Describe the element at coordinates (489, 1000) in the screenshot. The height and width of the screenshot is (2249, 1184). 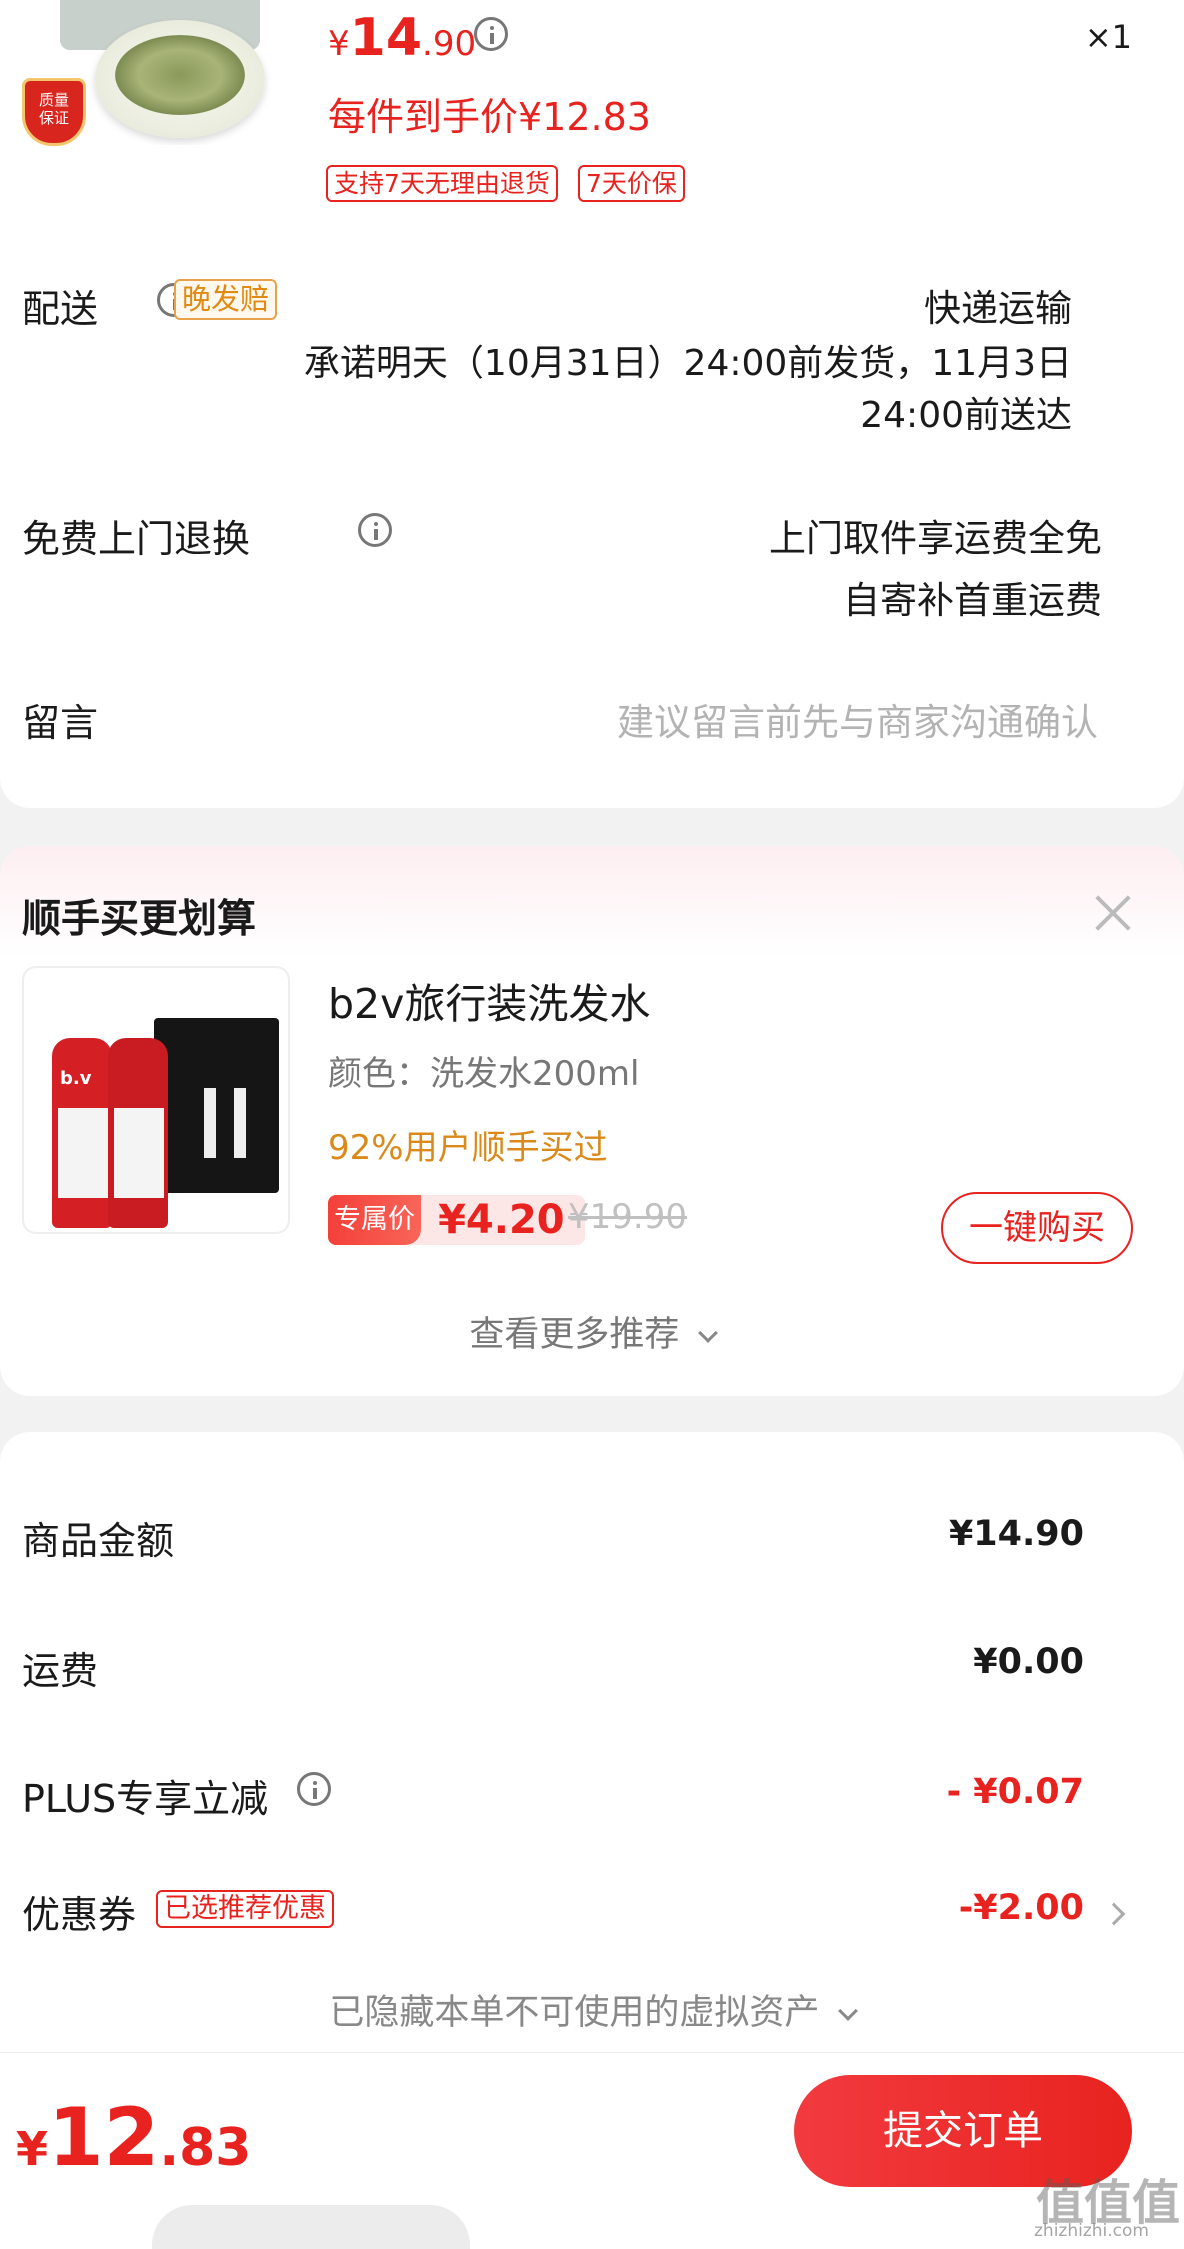
I see `addon-product-name: b2v旅行装洗发水` at that location.